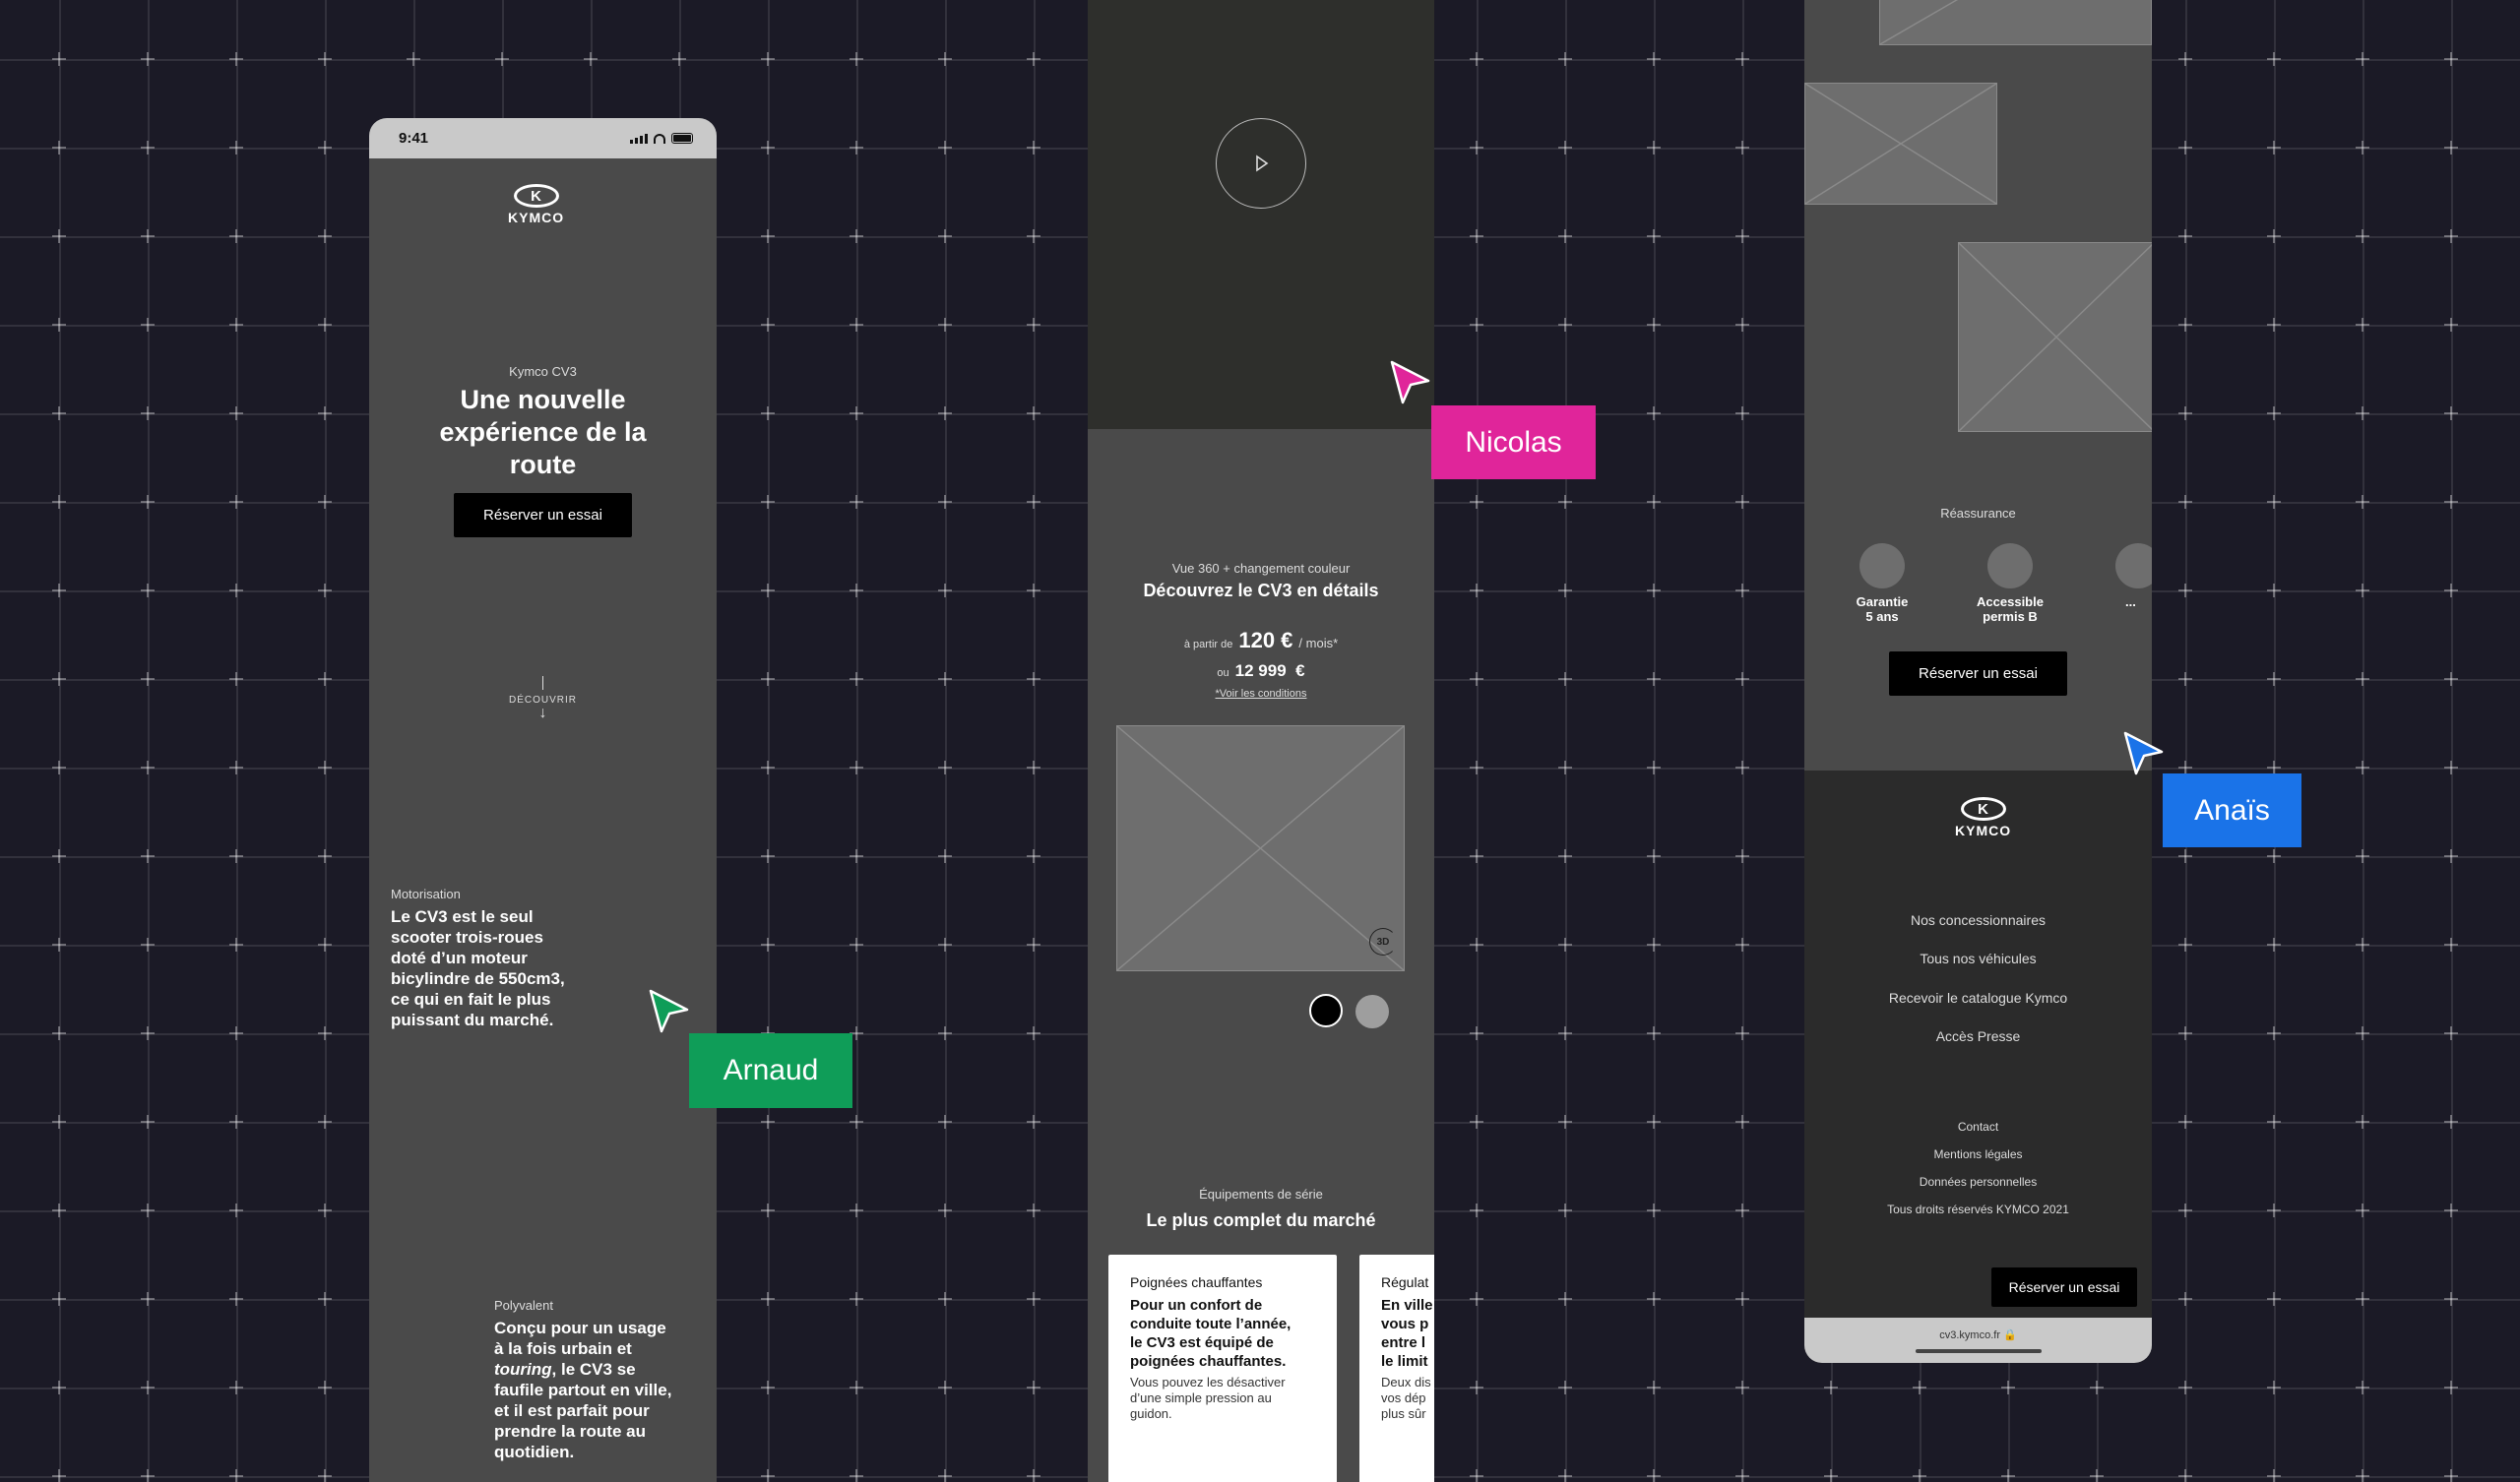 This screenshot has width=2520, height=1482. What do you see at coordinates (1978, 1350) in the screenshot?
I see `home-indicator` at bounding box center [1978, 1350].